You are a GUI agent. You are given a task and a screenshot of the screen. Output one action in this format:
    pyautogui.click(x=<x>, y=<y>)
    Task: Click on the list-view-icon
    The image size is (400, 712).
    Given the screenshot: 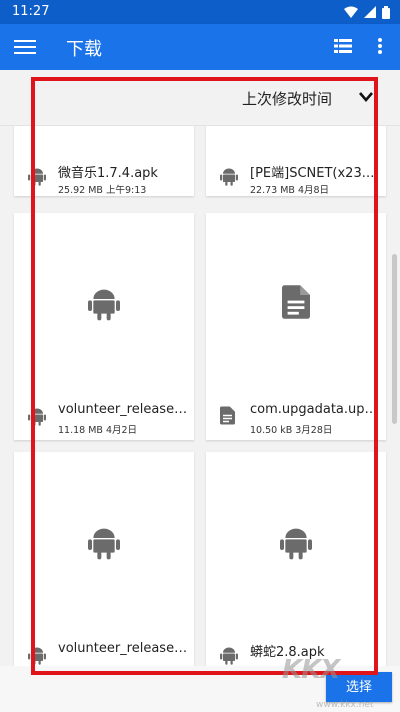 What is the action you would take?
    pyautogui.click(x=343, y=46)
    